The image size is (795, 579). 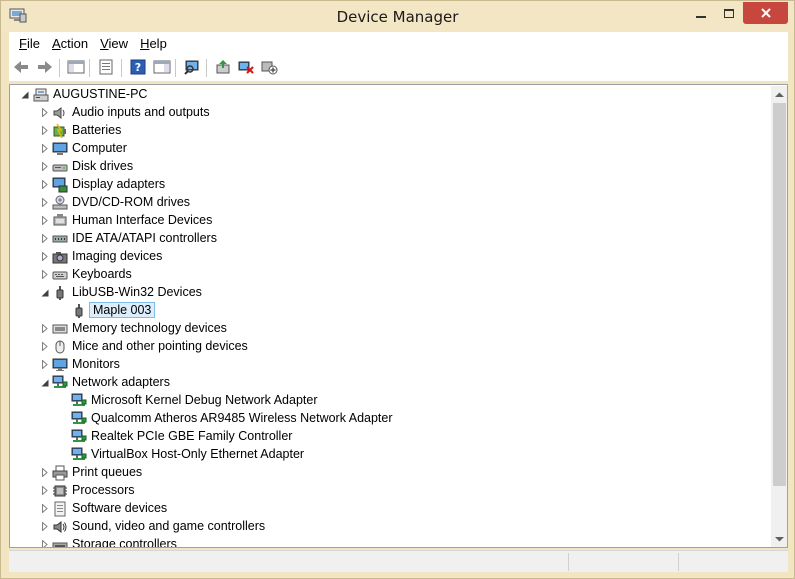 I want to click on tree-category: DVD/CD-ROM drives, so click(x=390, y=203).